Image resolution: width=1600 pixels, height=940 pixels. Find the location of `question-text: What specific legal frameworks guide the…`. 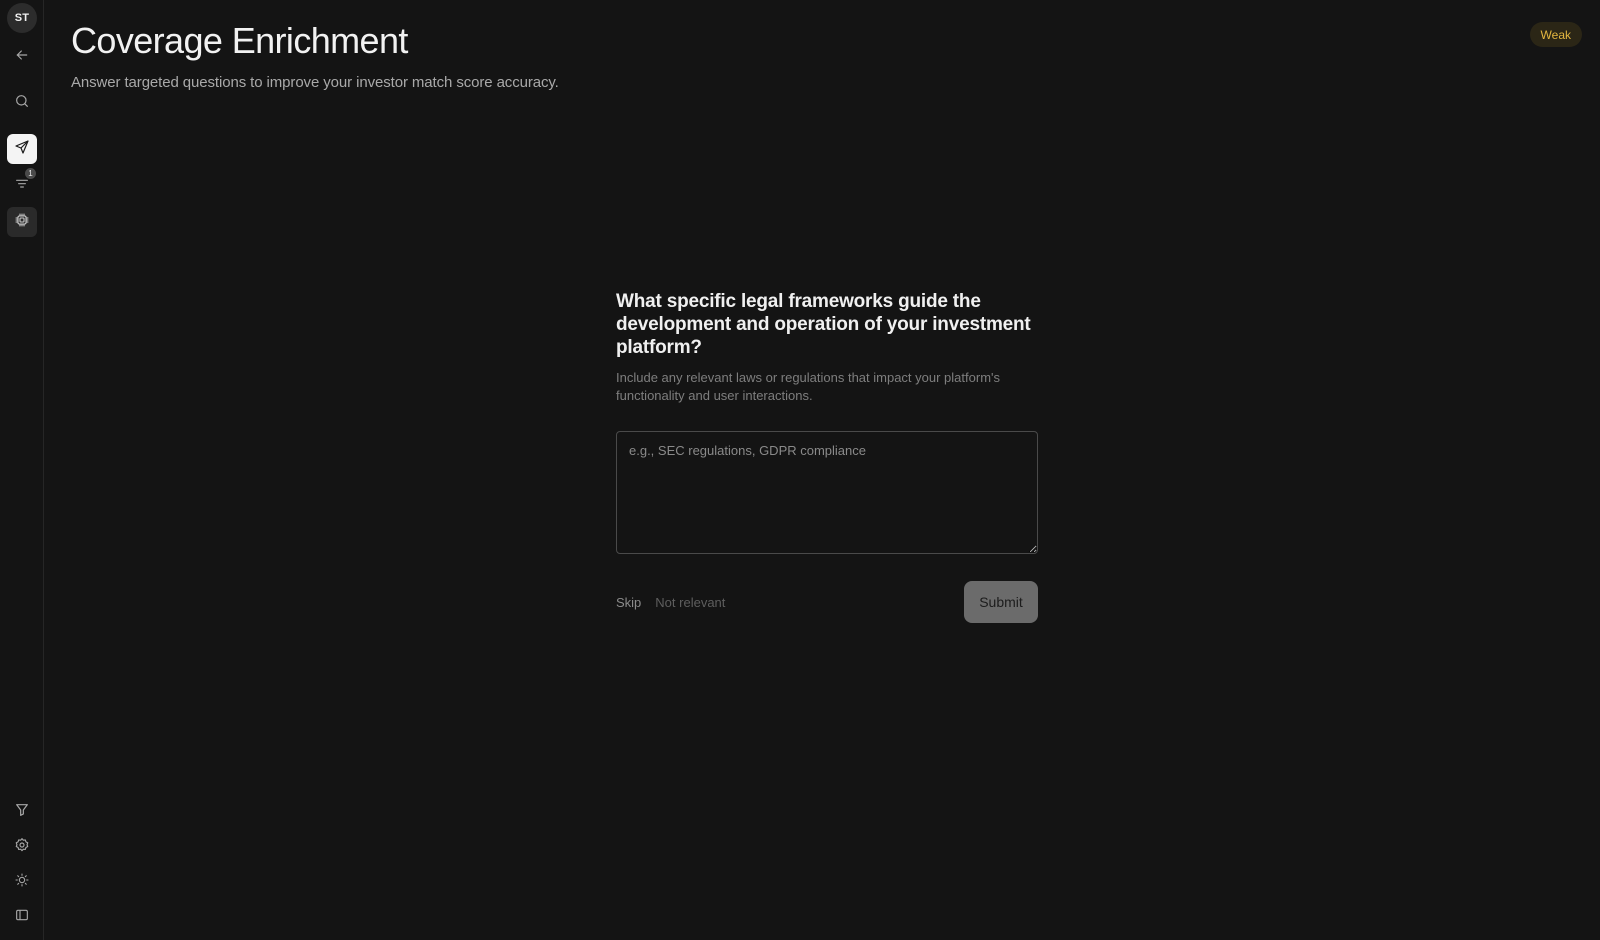

question-text: What specific legal frameworks guide the… is located at coordinates (823, 324).